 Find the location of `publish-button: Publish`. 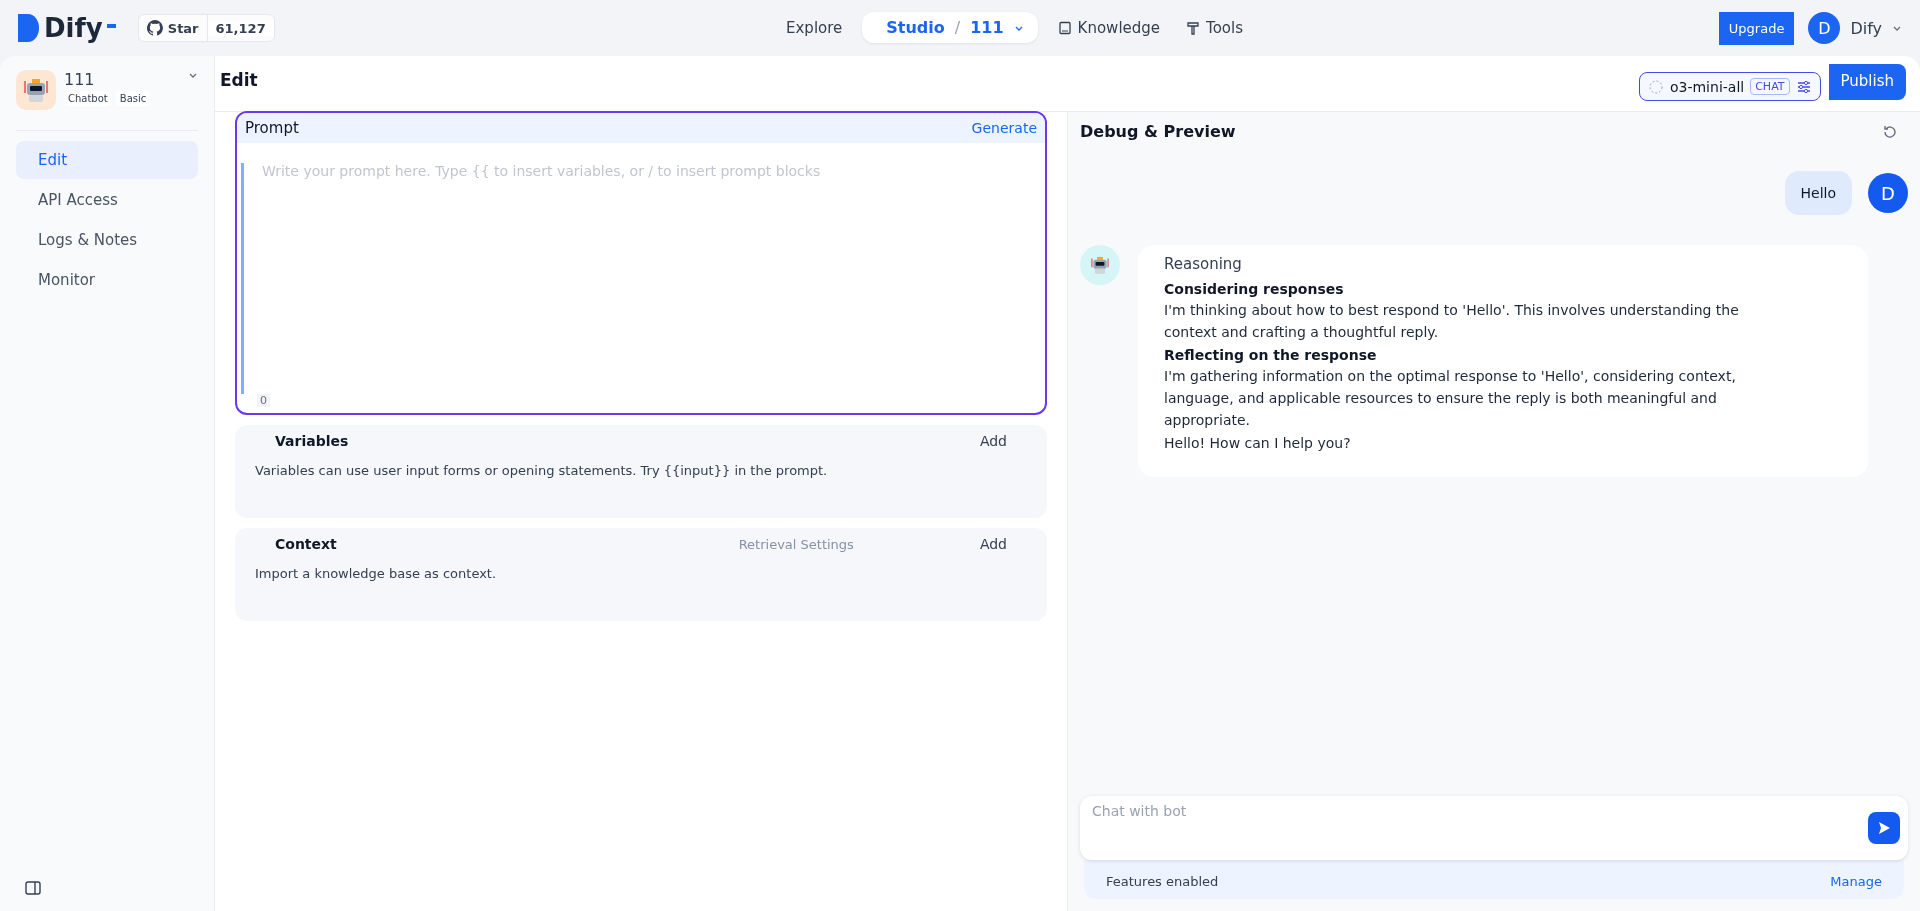

publish-button: Publish is located at coordinates (1867, 81).